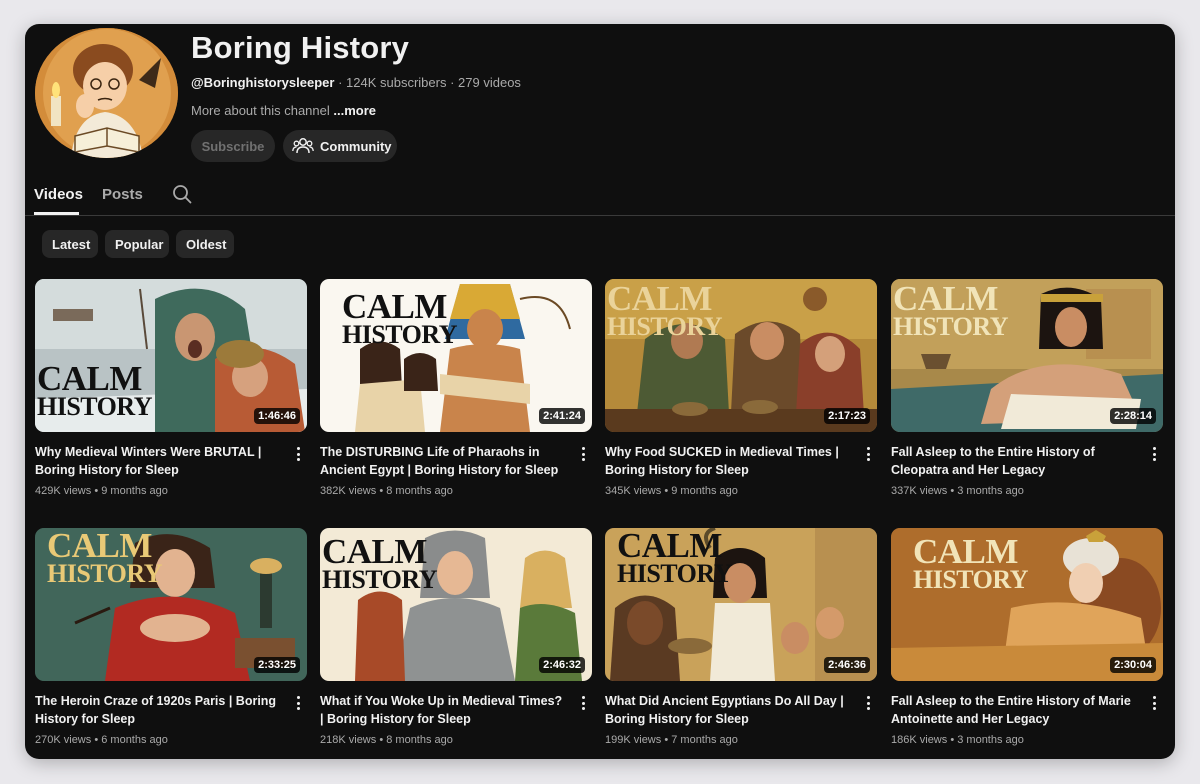 Image resolution: width=1200 pixels, height=784 pixels. What do you see at coordinates (56, 213) in the screenshot?
I see `active-tab-indicator` at bounding box center [56, 213].